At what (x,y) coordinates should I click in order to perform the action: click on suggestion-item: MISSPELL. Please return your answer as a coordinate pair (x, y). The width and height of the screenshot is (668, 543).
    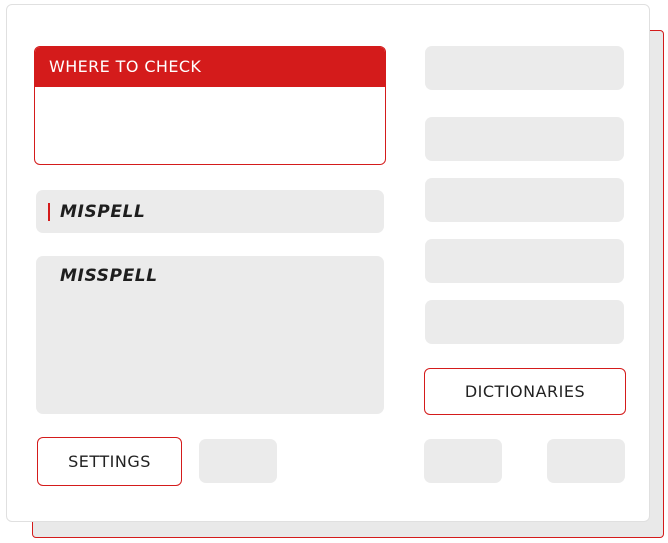
    Looking at the image, I should click on (109, 276).